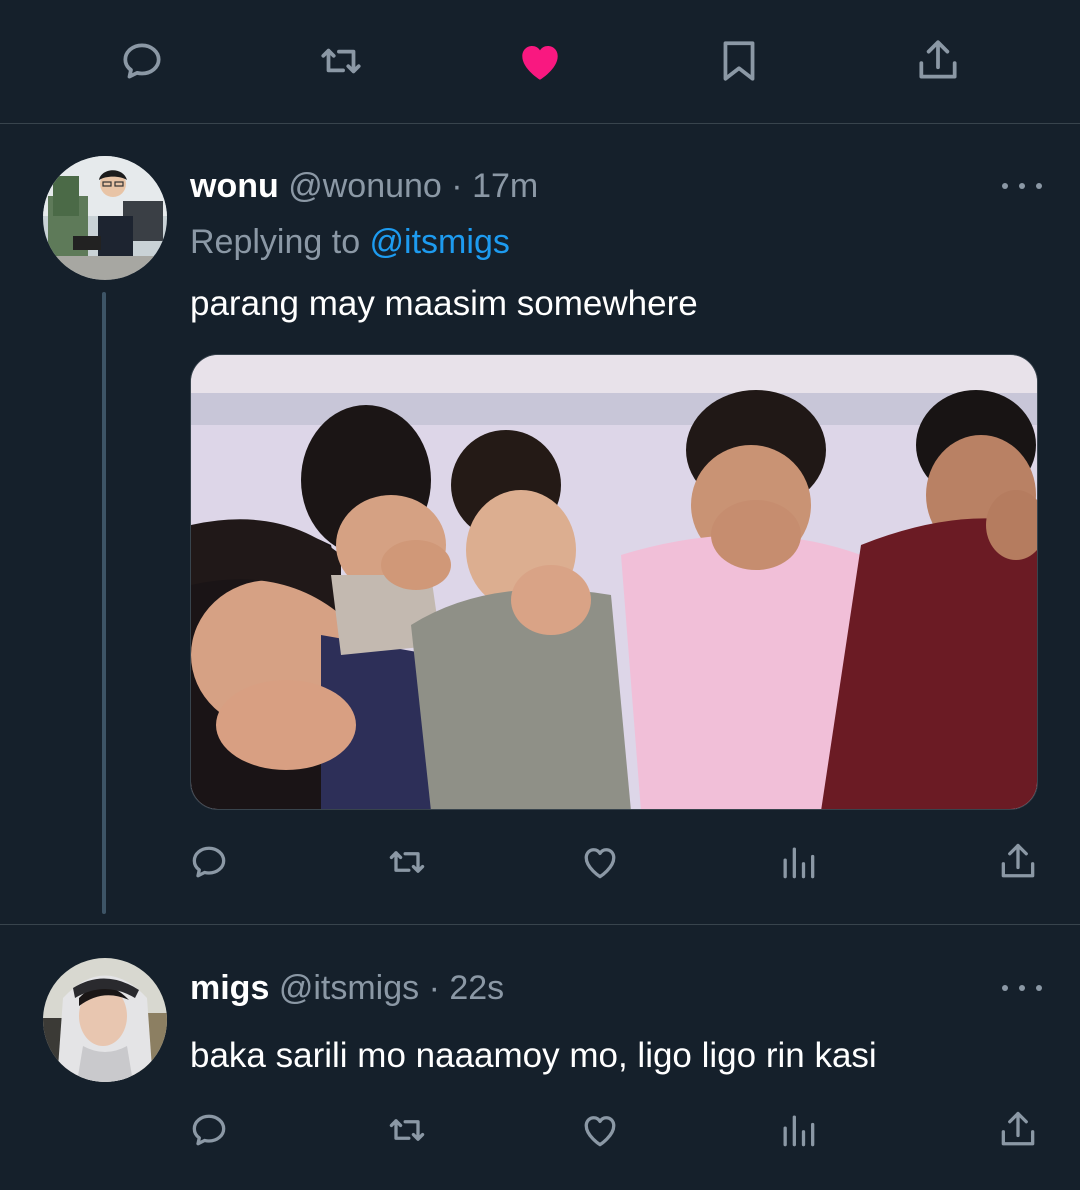 The width and height of the screenshot is (1080, 1190). What do you see at coordinates (440, 242) in the screenshot?
I see `replying-mention-link: @itsmigs` at bounding box center [440, 242].